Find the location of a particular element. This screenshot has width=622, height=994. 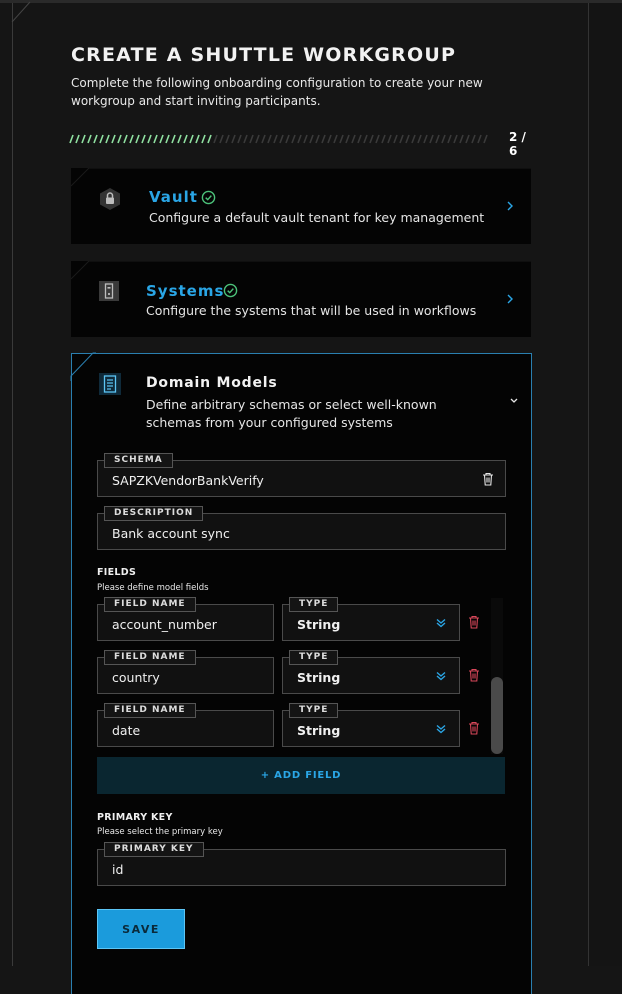

field-label: DESCRIPTION is located at coordinates (154, 513).